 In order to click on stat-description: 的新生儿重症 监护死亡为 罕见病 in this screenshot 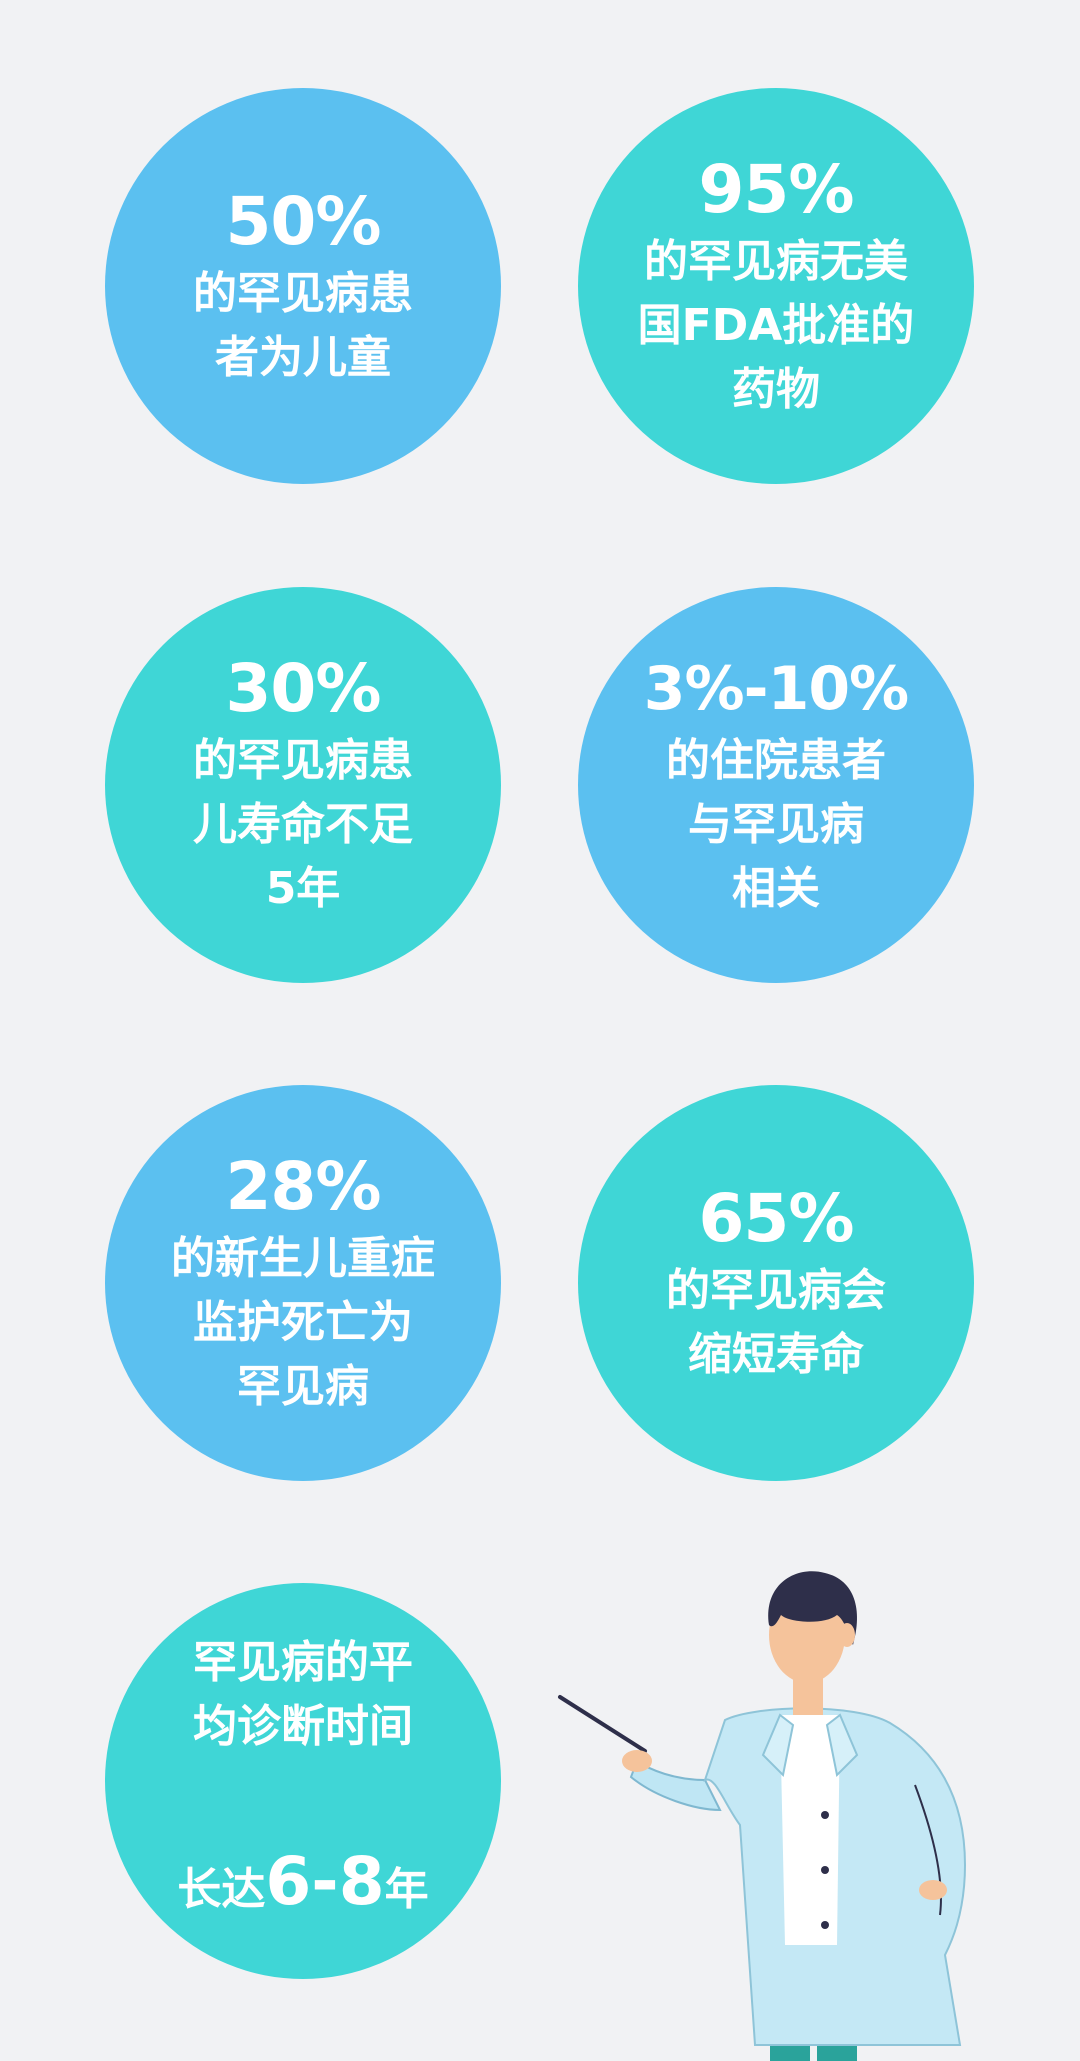, I will do `click(303, 1322)`.